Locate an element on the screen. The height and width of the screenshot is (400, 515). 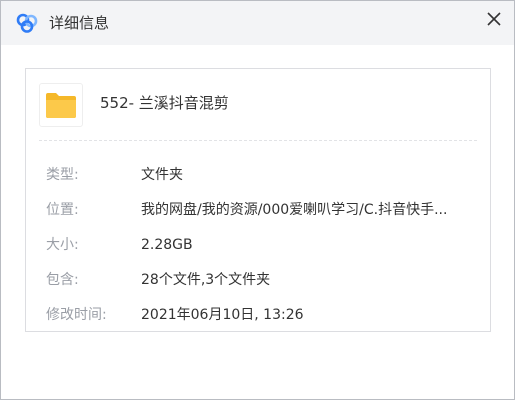
detail-row-modified: 修改时间: 2021年06月10日, 13:26 is located at coordinates (258, 315).